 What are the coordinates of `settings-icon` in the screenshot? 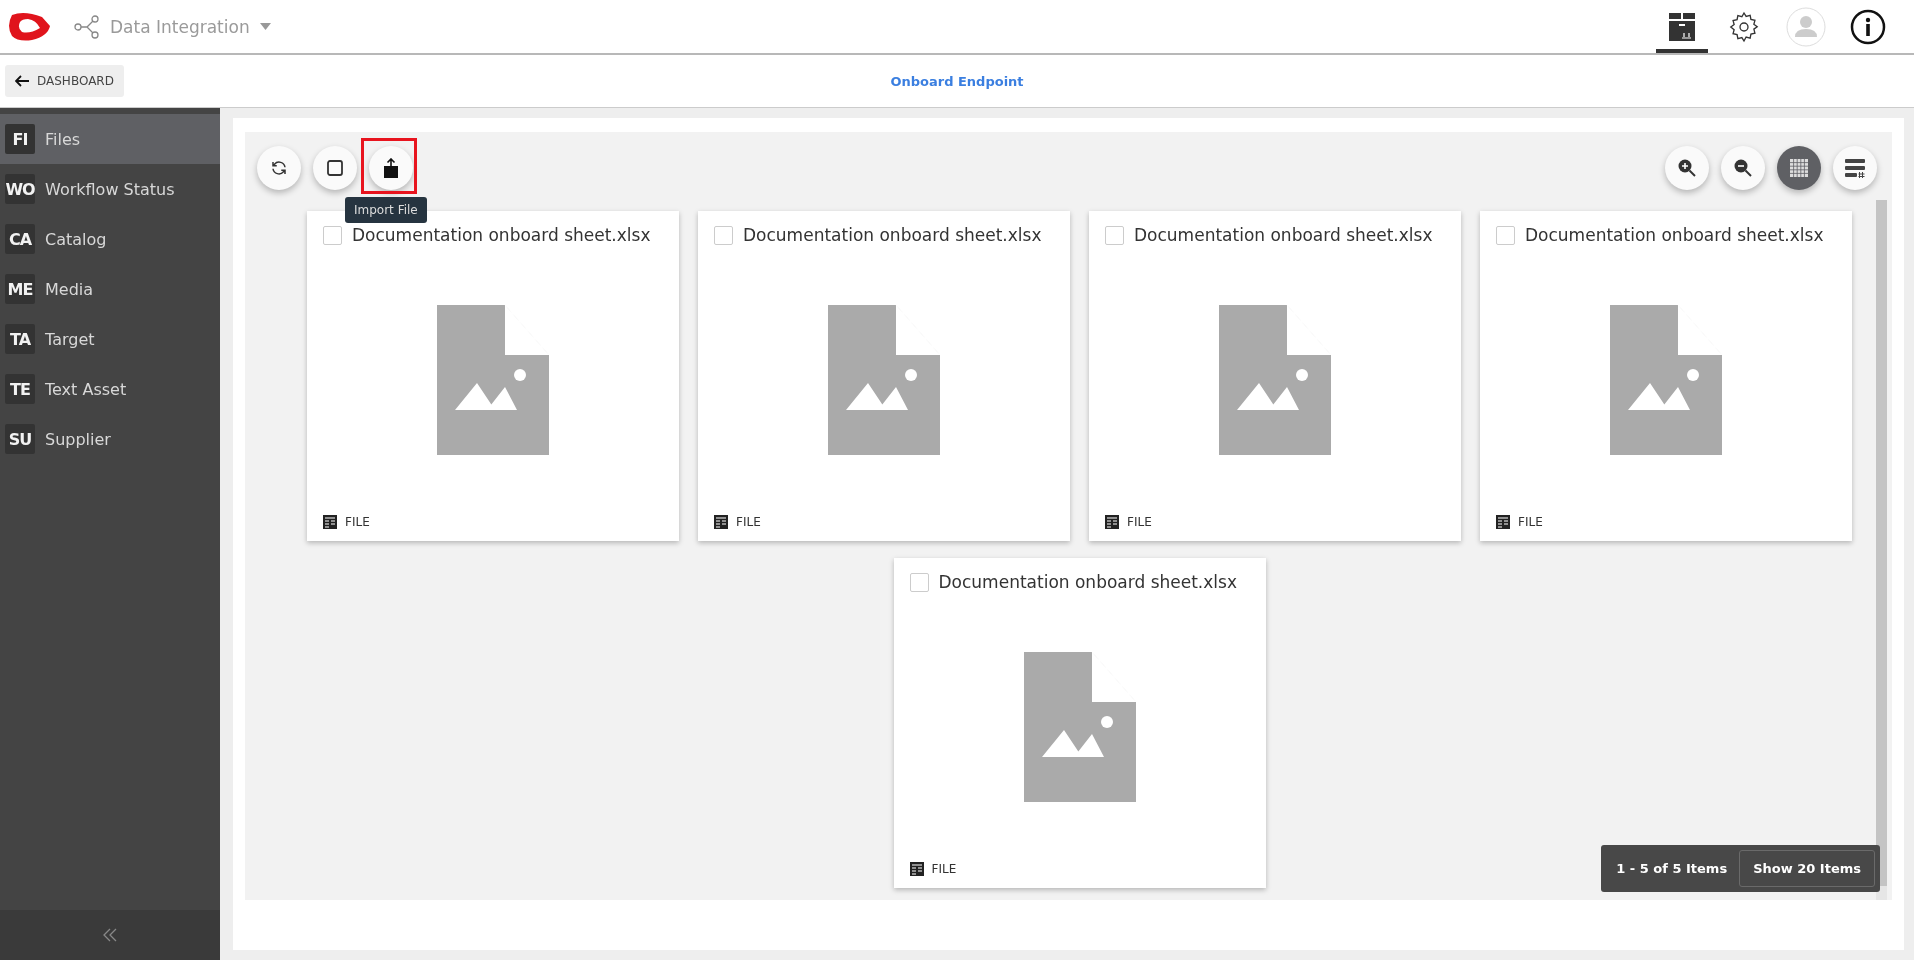 It's located at (1744, 26).